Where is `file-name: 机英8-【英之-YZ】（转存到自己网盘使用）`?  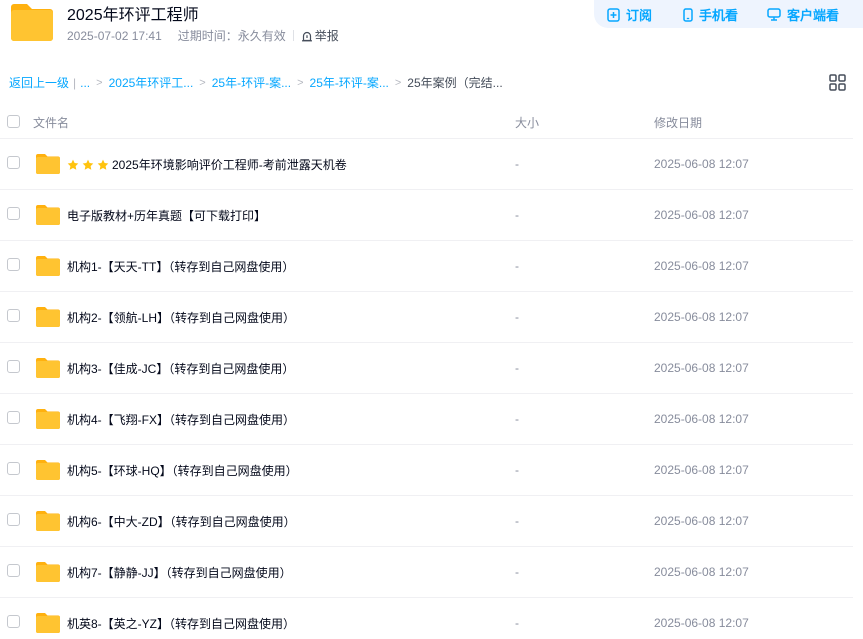 file-name: 机英8-【英之-YZ】（转存到自己网盘使用） is located at coordinates (181, 623).